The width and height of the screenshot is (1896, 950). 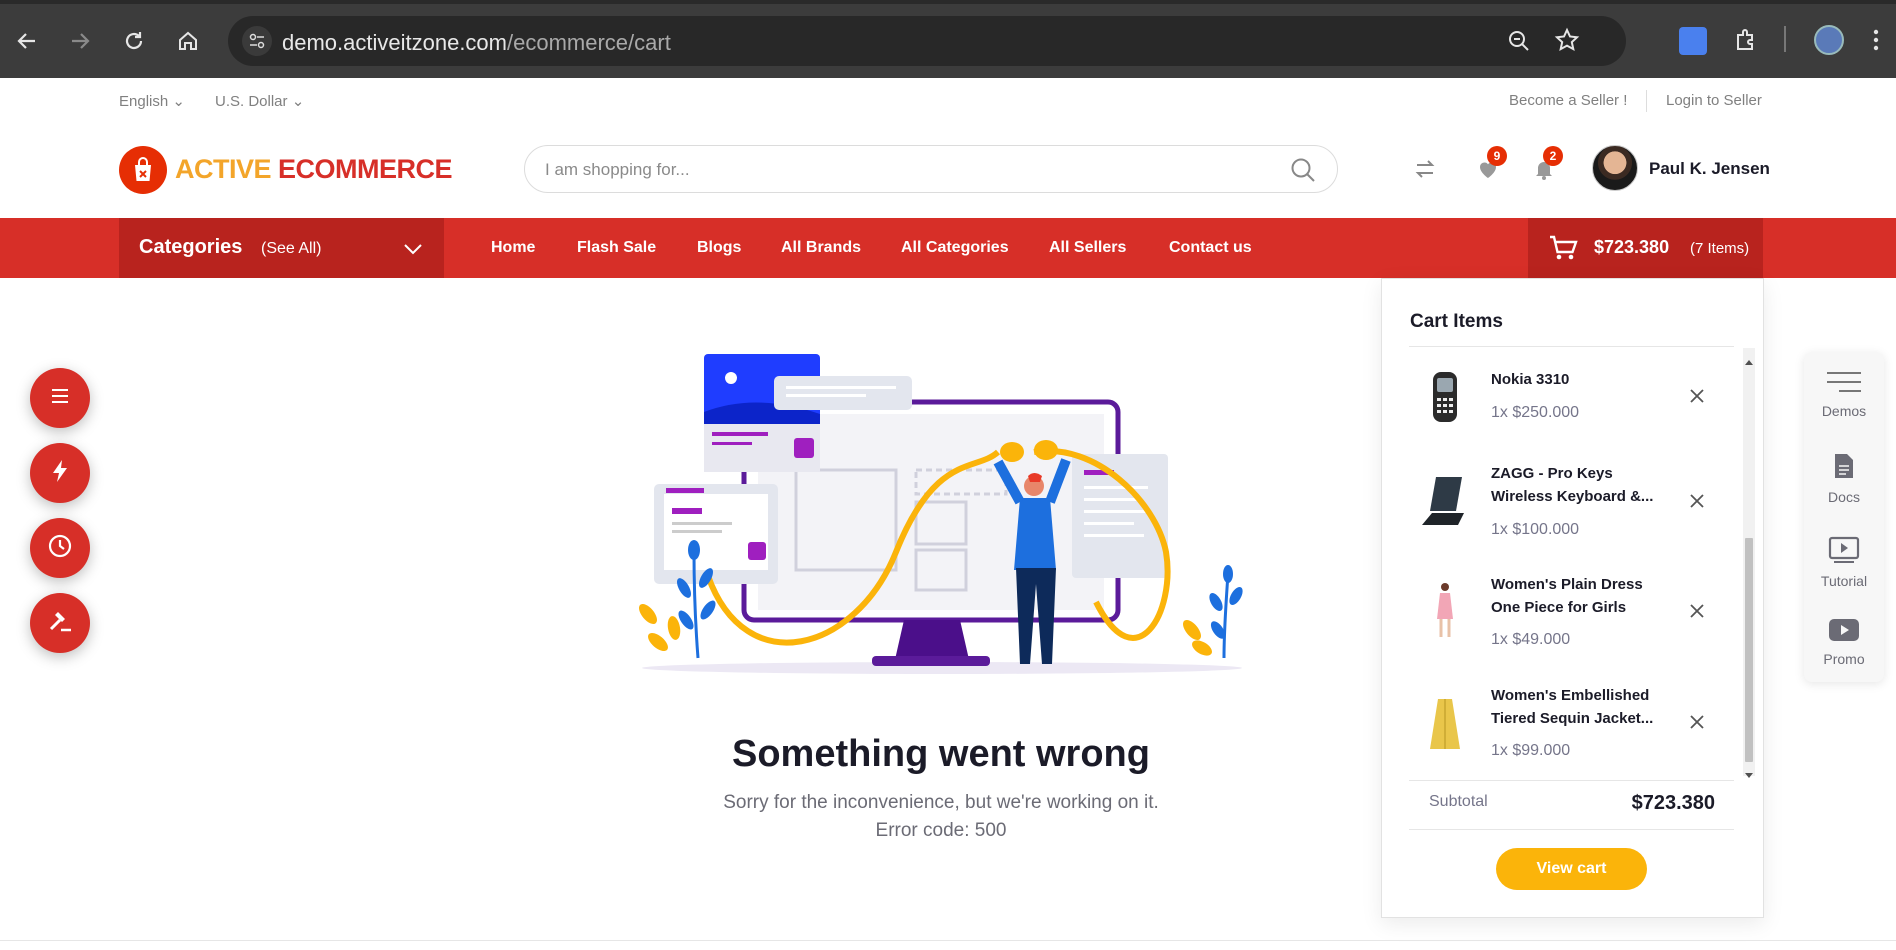 I want to click on cart-item-price: 1x $100.000, so click(x=1535, y=529).